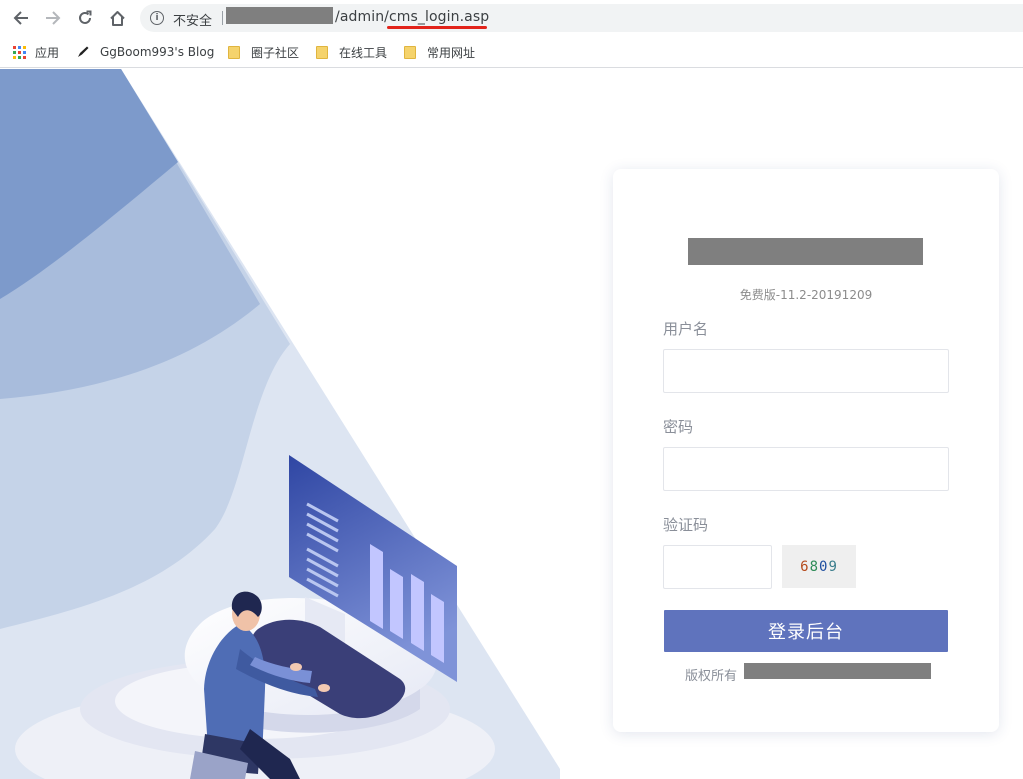 This screenshot has width=1023, height=779. Describe the element at coordinates (814, 566) in the screenshot. I see `captcha-digit: 8` at that location.